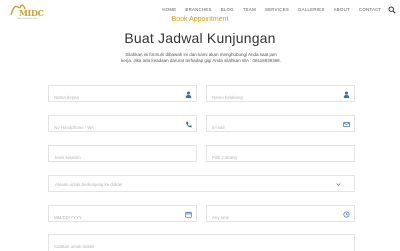  I want to click on time-field, so click(280, 215).